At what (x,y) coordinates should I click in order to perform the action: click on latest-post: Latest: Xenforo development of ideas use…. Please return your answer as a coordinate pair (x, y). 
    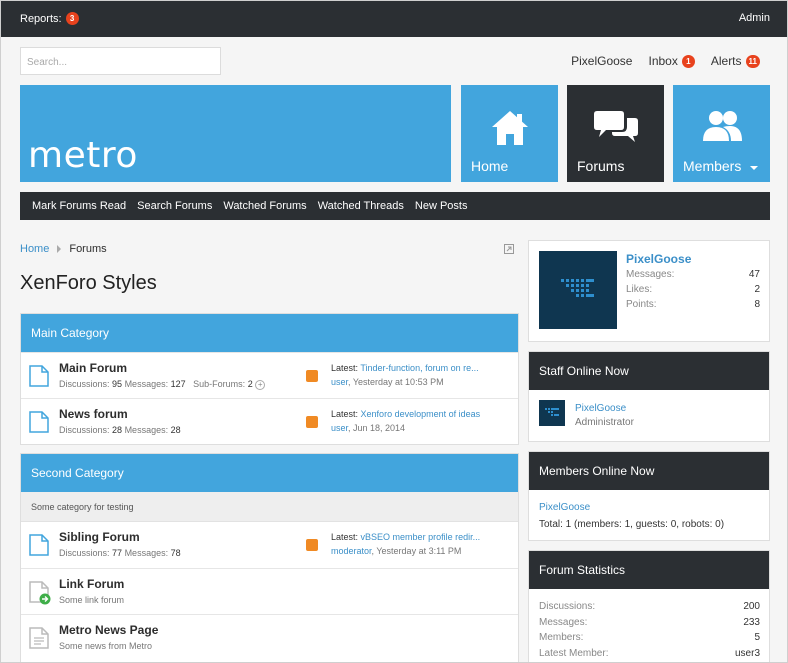
    Looking at the image, I should click on (421, 421).